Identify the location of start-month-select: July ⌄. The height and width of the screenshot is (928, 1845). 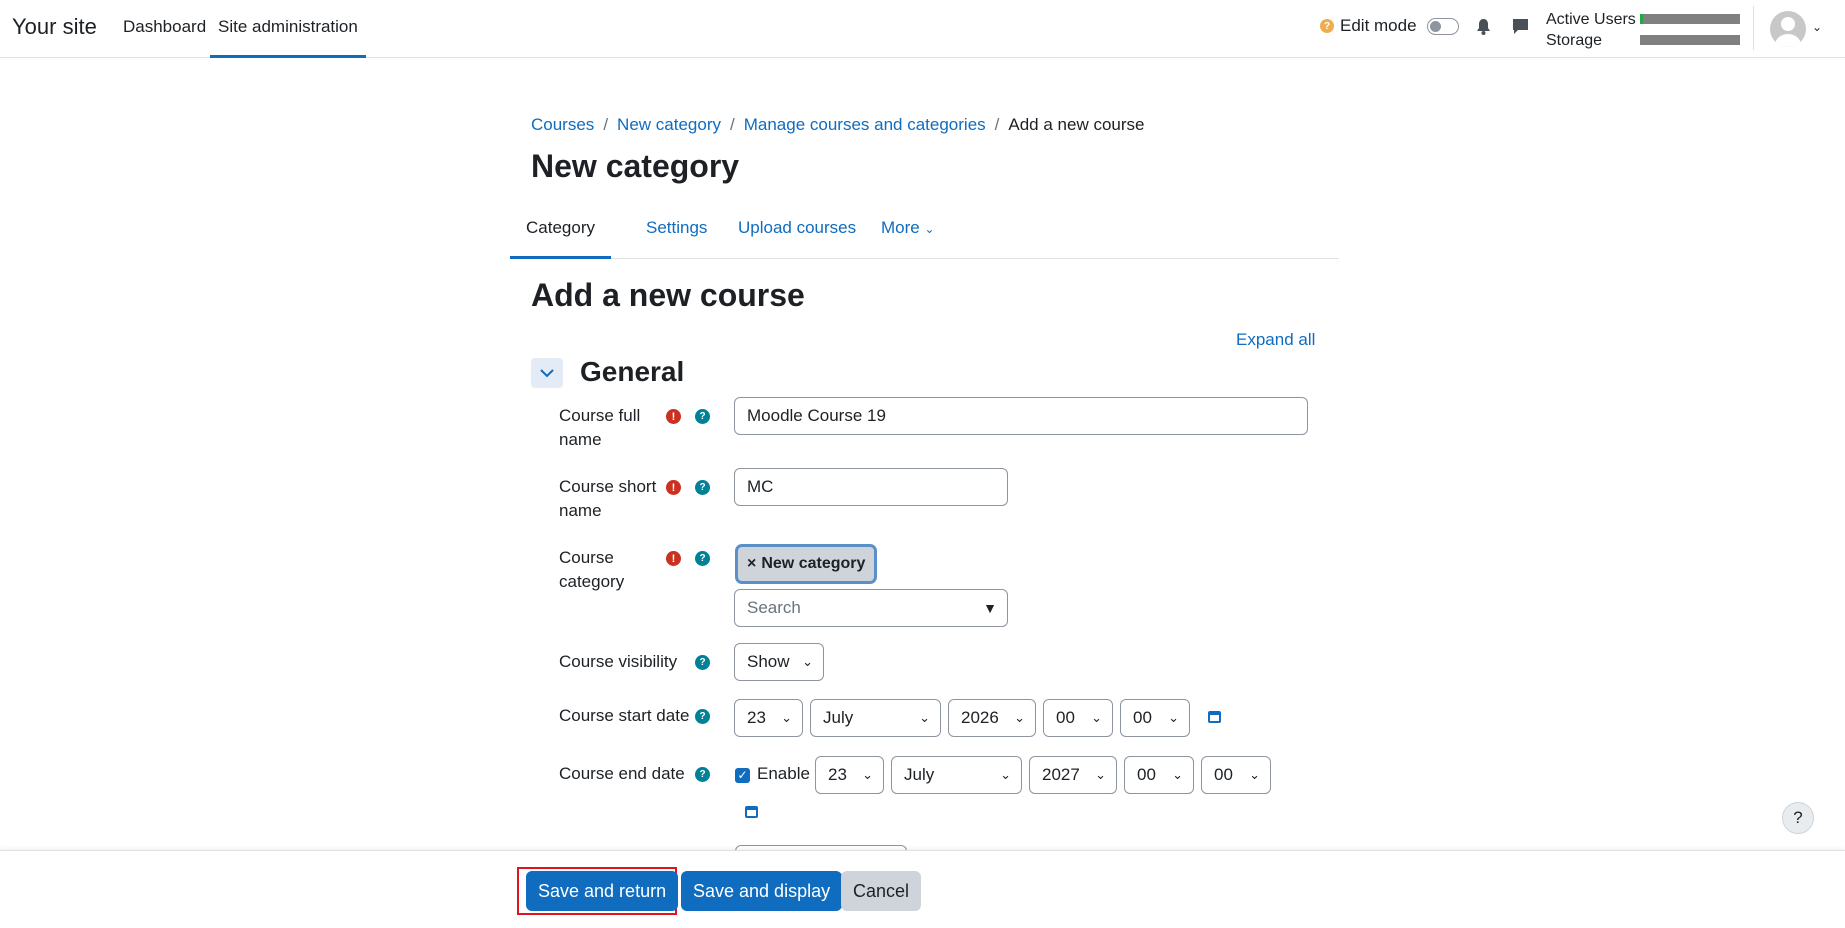
(875, 718).